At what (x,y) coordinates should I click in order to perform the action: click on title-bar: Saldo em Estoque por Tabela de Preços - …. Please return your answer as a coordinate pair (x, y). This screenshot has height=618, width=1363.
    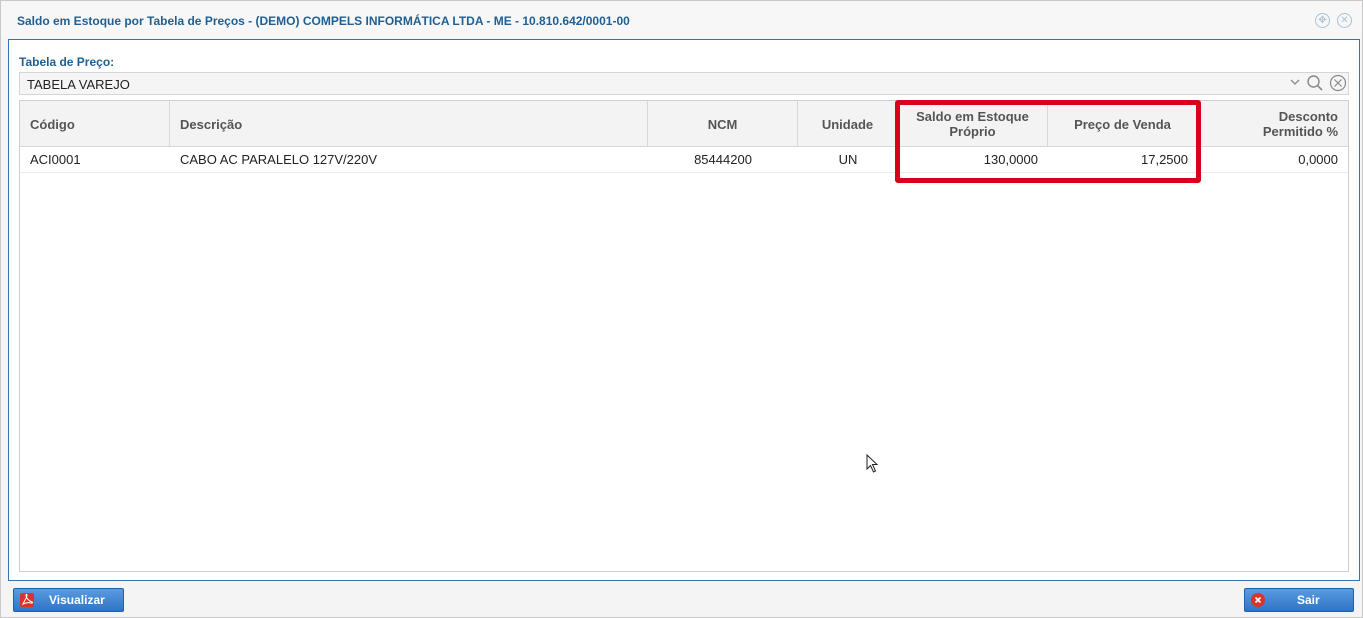
    Looking at the image, I should click on (681, 20).